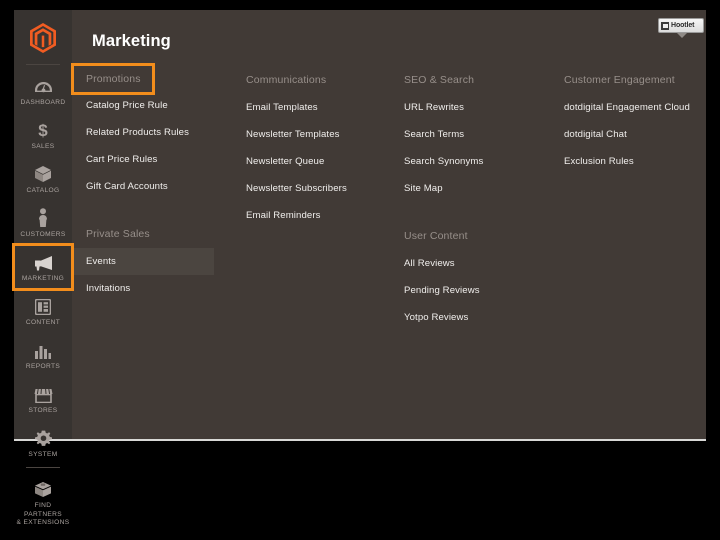 Image resolution: width=720 pixels, height=540 pixels. I want to click on sidebar-item-stores: STORES, so click(43, 399).